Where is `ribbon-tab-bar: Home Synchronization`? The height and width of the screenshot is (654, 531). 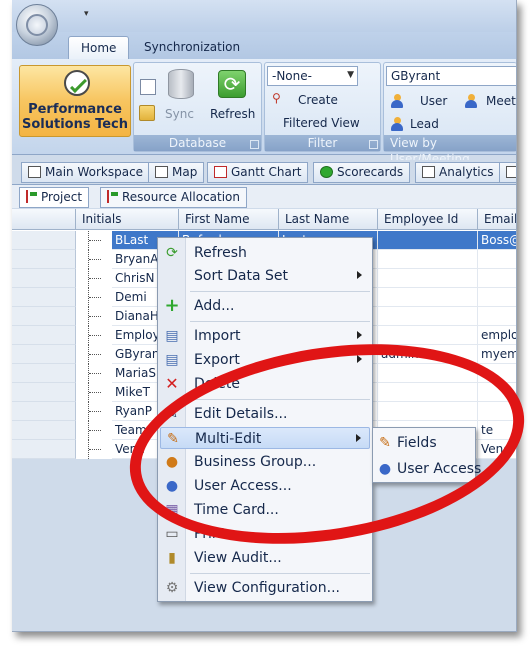
ribbon-tab-bar: Home Synchronization is located at coordinates (264, 46).